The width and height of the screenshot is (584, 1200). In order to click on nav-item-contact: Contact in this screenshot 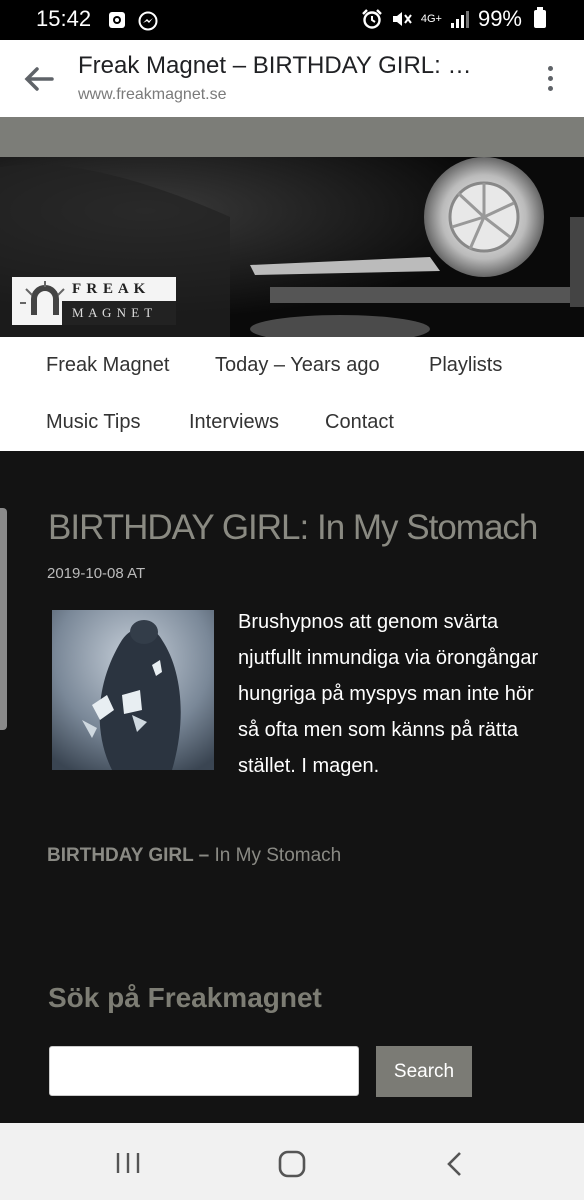, I will do `click(359, 422)`.